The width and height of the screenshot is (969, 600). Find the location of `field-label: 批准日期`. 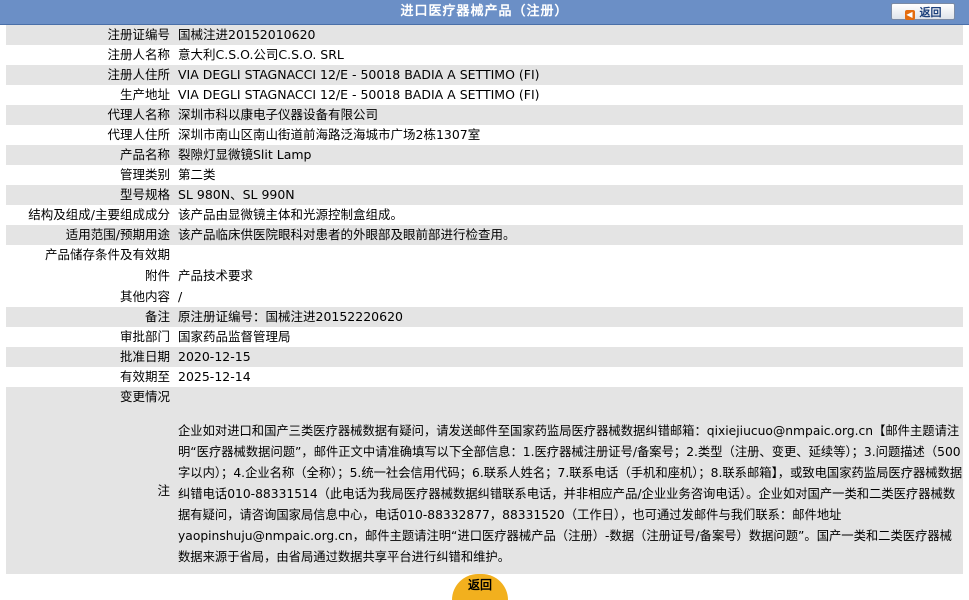

field-label: 批准日期 is located at coordinates (90, 357).